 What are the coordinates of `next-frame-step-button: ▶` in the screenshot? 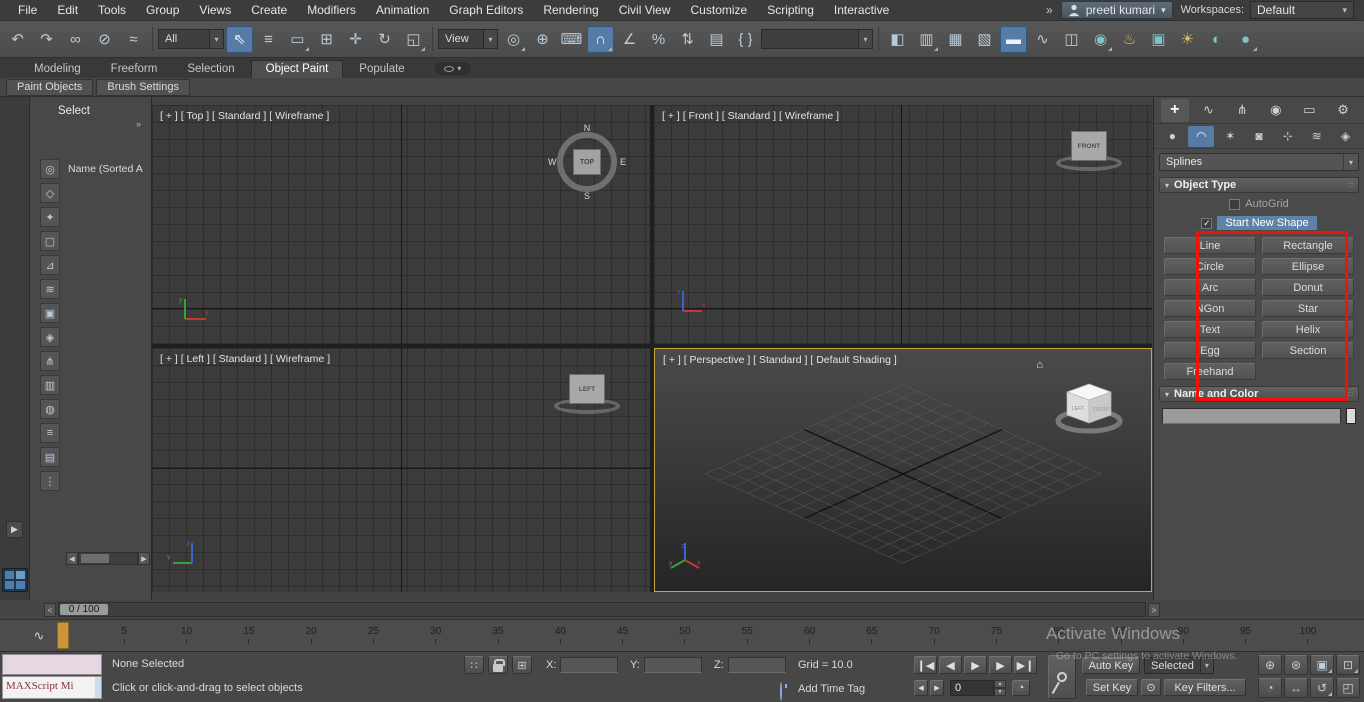 It's located at (937, 688).